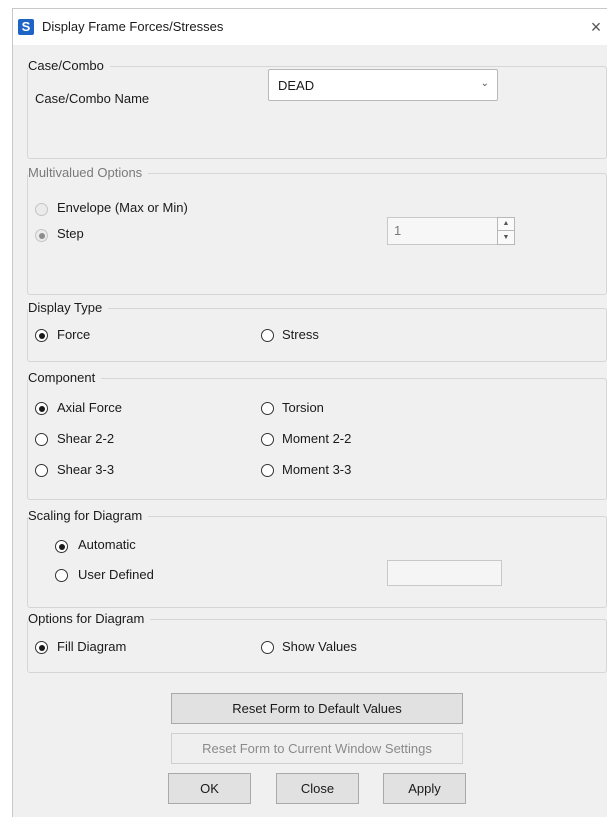 The image size is (607, 817). What do you see at coordinates (442, 231) in the screenshot?
I see `step-value-field: 1` at bounding box center [442, 231].